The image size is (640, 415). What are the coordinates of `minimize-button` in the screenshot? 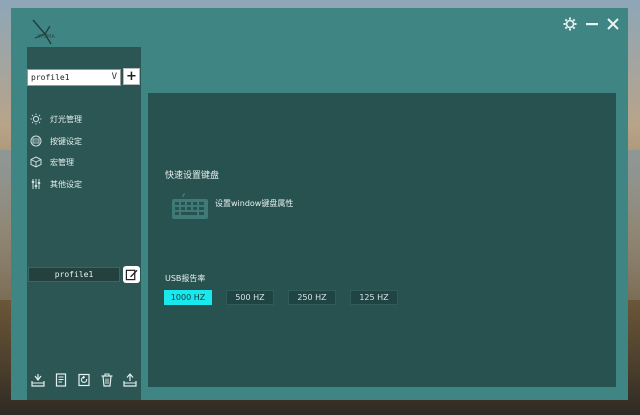 It's located at (592, 24).